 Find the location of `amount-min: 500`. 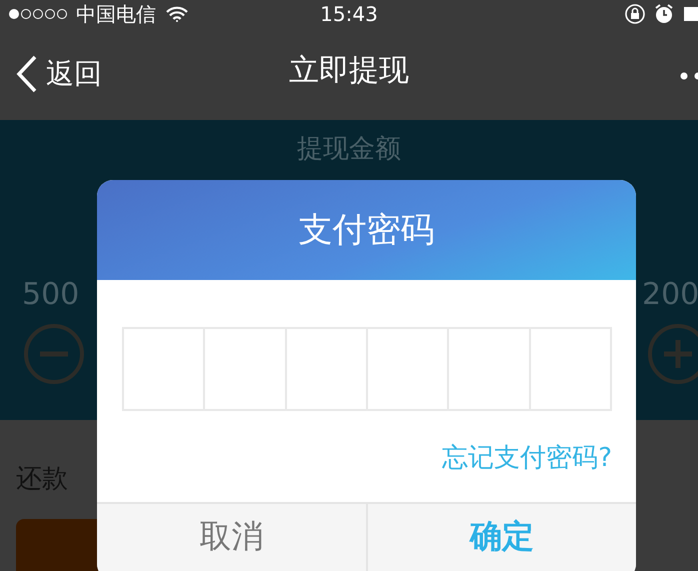

amount-min: 500 is located at coordinates (51, 295).